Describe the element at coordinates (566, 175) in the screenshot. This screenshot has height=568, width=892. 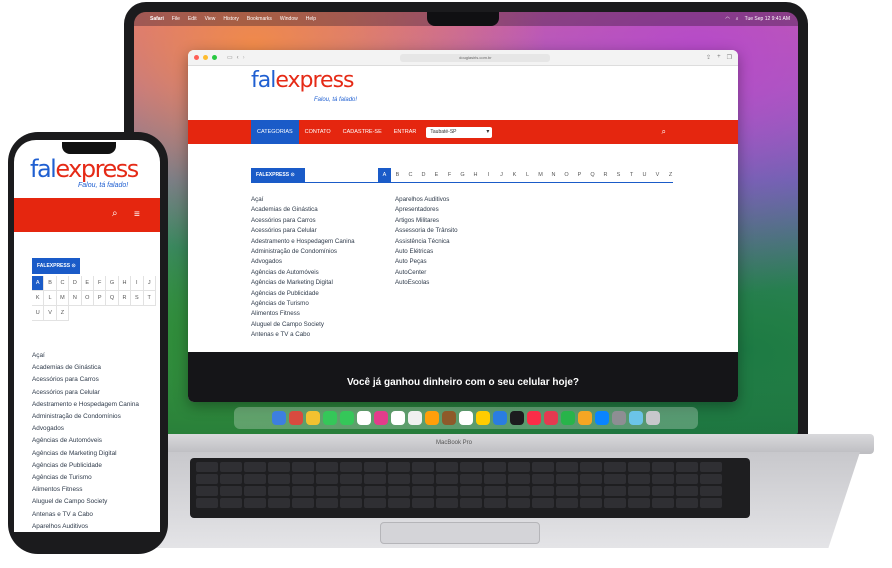
I see `alphabet-letter: O` at that location.